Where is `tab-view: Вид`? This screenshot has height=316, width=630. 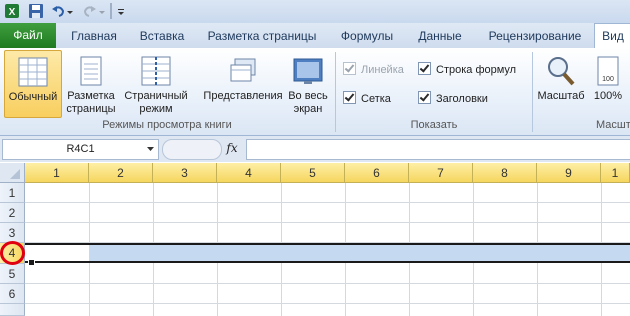
tab-view: Вид is located at coordinates (612, 36).